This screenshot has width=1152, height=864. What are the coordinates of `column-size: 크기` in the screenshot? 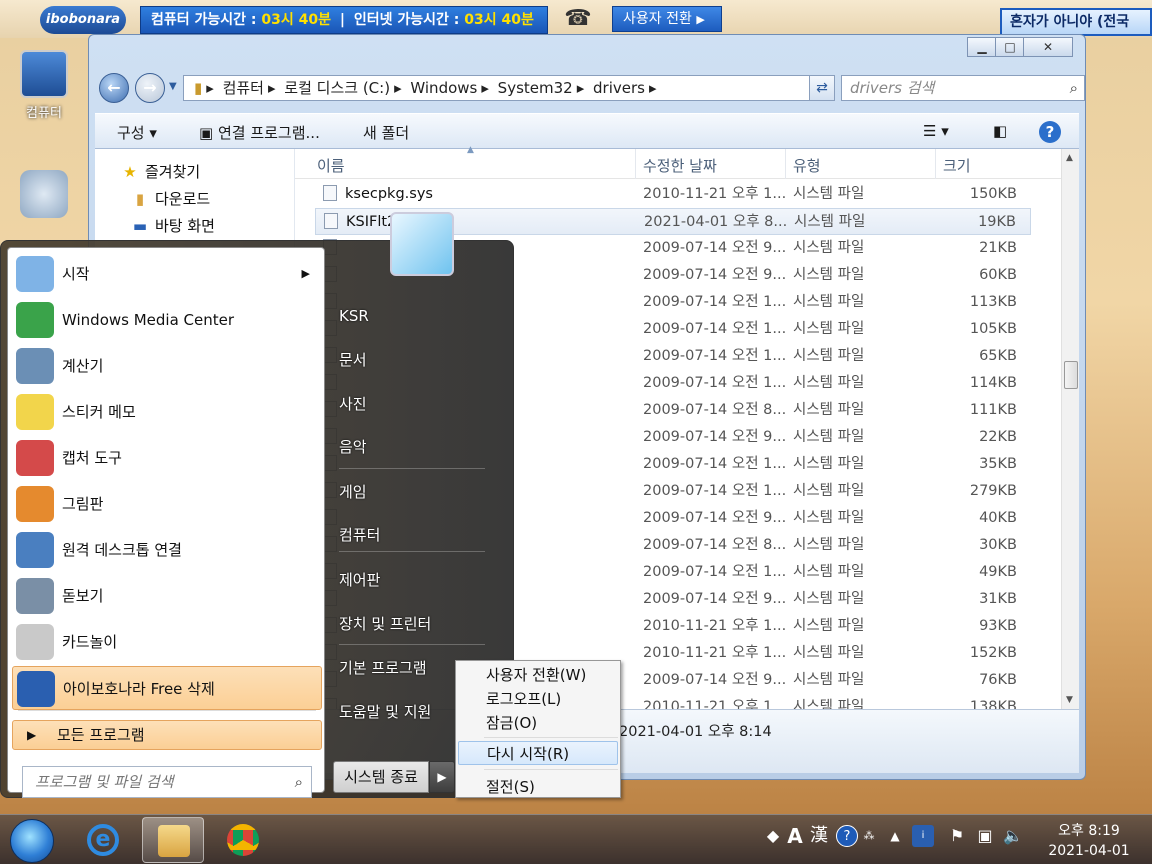 It's located at (957, 165).